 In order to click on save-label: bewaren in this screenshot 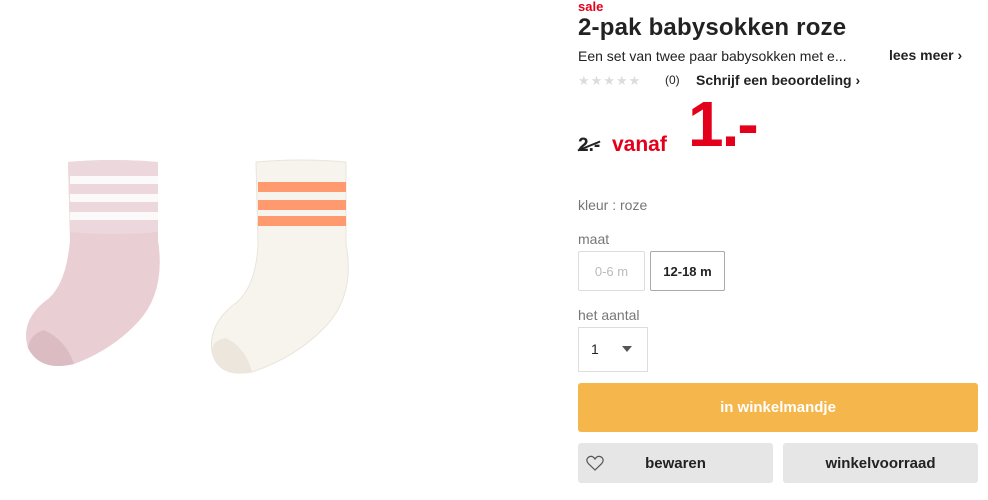, I will do `click(675, 463)`.